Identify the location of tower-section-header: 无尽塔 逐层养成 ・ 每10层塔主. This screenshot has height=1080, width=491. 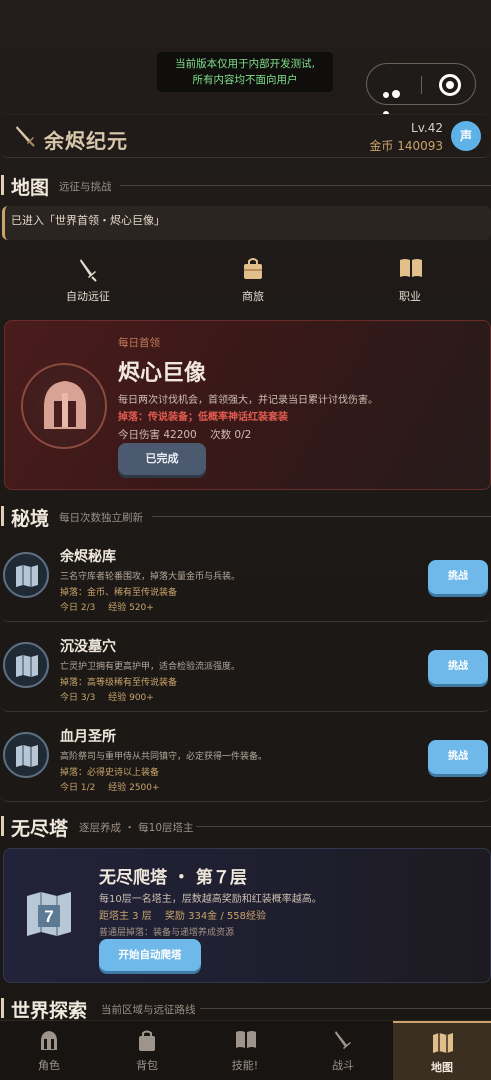
(245, 826).